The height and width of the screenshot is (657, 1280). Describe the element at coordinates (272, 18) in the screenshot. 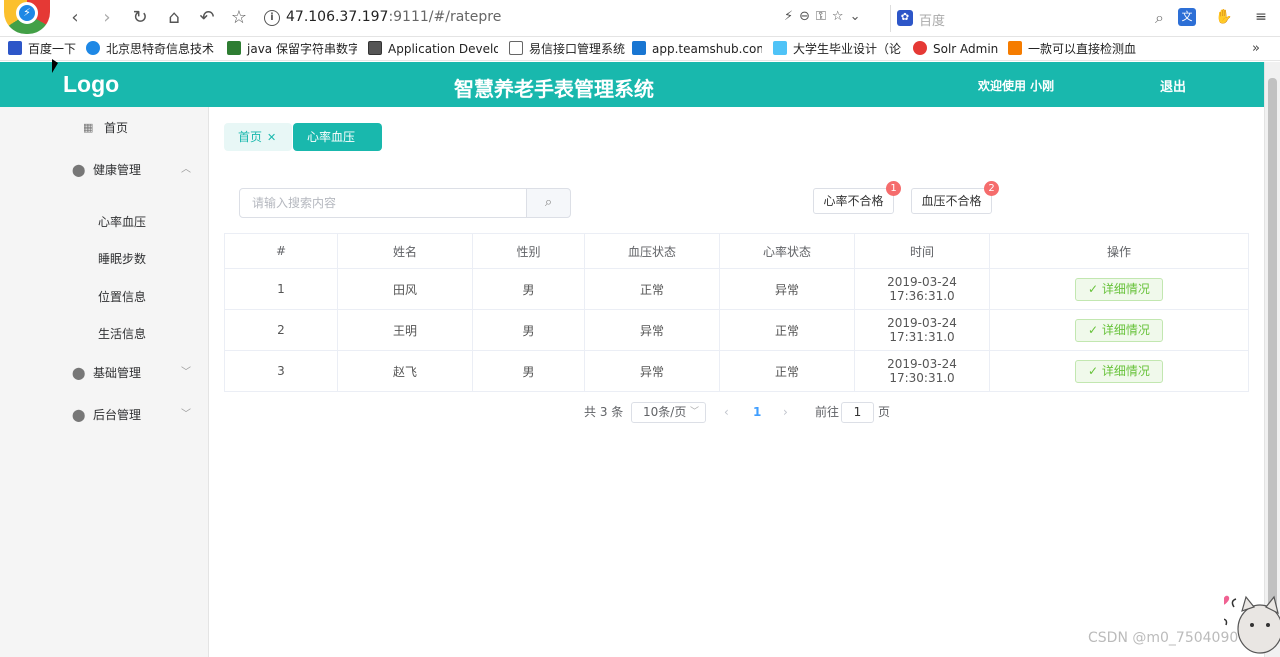

I see `site-info-icon: i` at that location.